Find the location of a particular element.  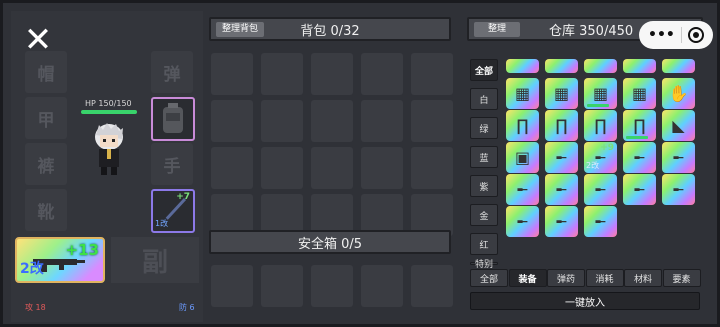

rarity-filter-5: 金 is located at coordinates (484, 215).